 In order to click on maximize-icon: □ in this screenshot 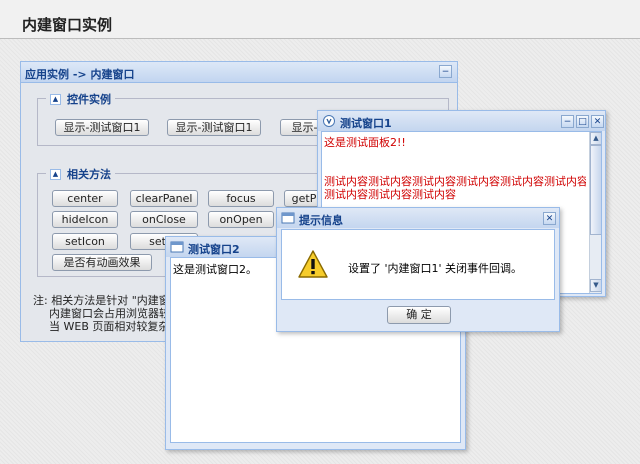, I will do `click(582, 121)`.